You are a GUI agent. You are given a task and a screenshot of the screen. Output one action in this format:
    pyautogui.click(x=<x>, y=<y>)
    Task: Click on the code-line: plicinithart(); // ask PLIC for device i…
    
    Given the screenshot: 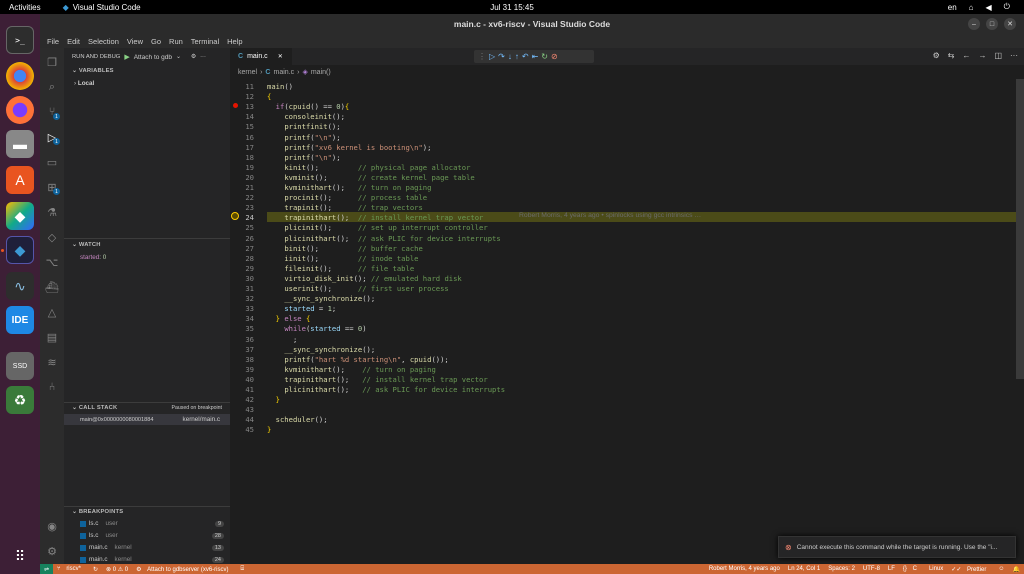 What is the action you would take?
    pyautogui.click(x=386, y=389)
    